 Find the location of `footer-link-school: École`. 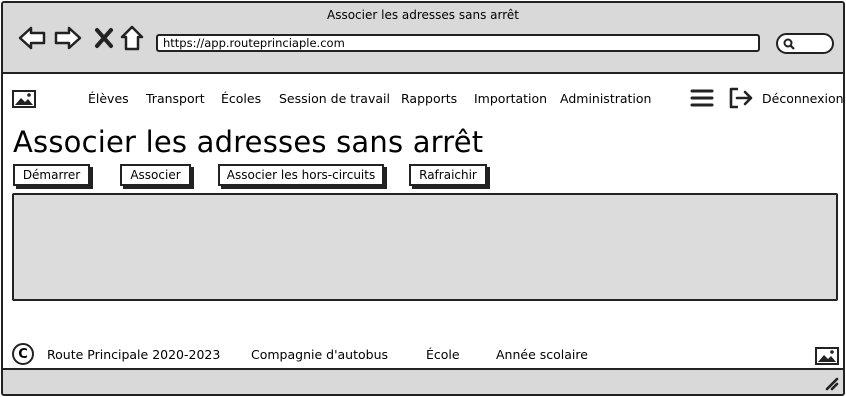

footer-link-school: École is located at coordinates (443, 354).